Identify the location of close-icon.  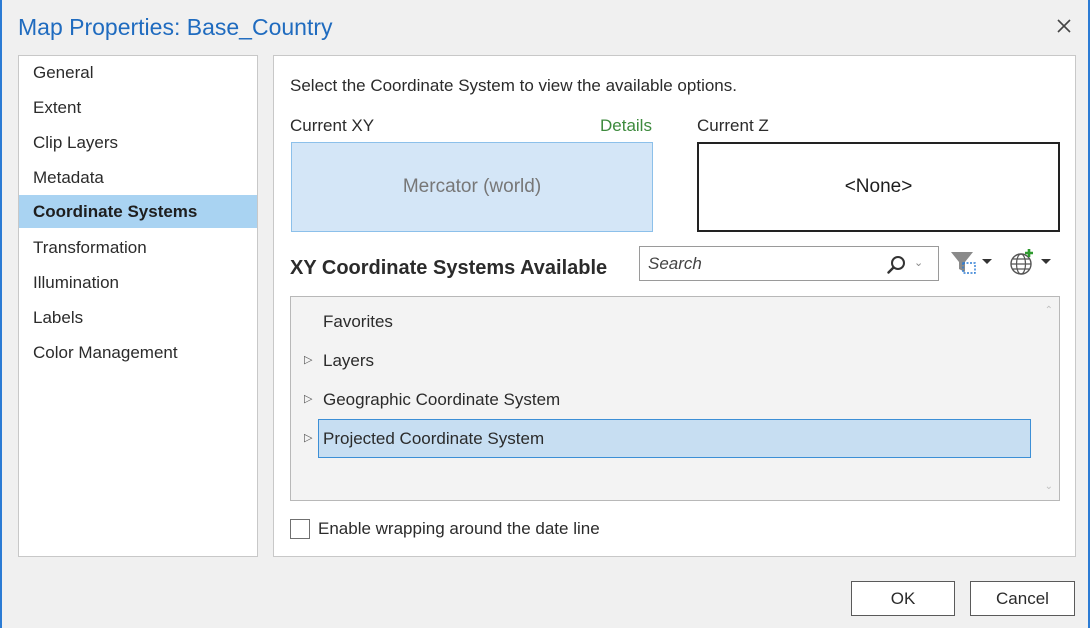
(1064, 26).